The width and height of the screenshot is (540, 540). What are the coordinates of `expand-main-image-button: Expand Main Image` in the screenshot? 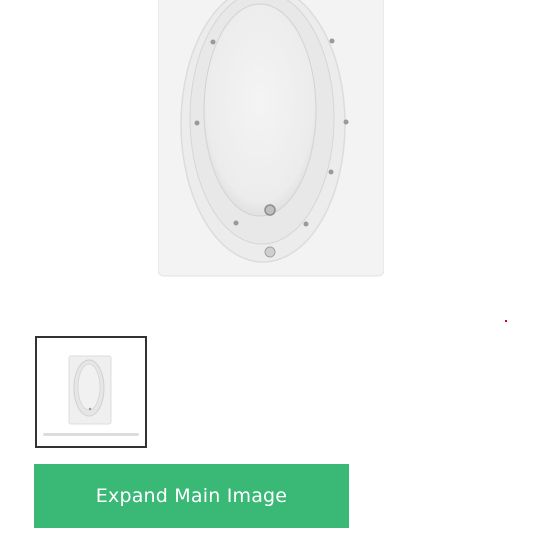 It's located at (191, 496).